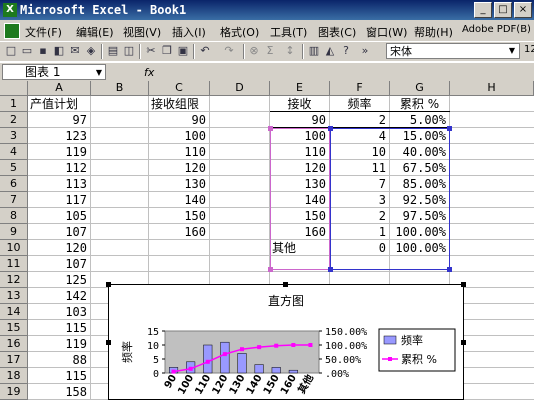 This screenshot has height=402, width=534. Describe the element at coordinates (529, 49) in the screenshot. I see `font-size: 12` at that location.